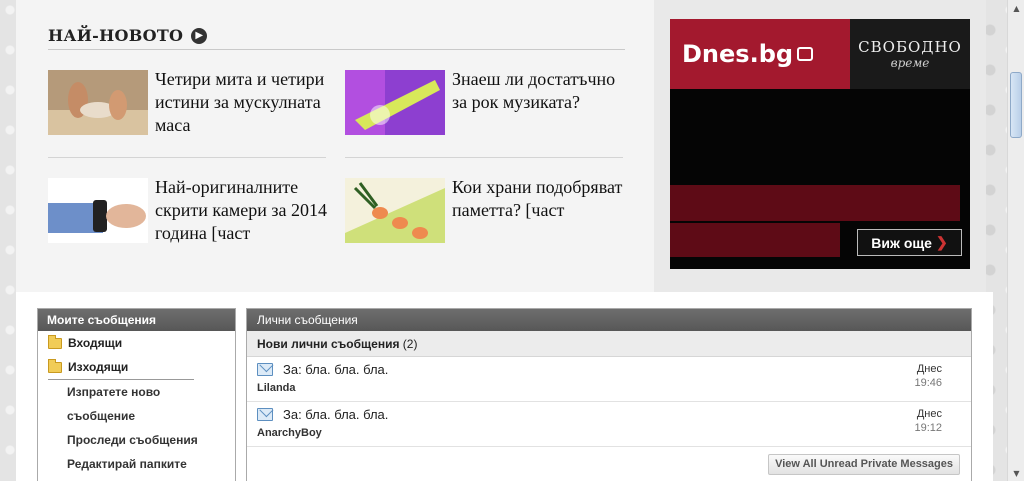 The width and height of the screenshot is (1024, 481). I want to click on article-rock: Знаеш ли достатъчно за рок музиката?, so click(485, 107).